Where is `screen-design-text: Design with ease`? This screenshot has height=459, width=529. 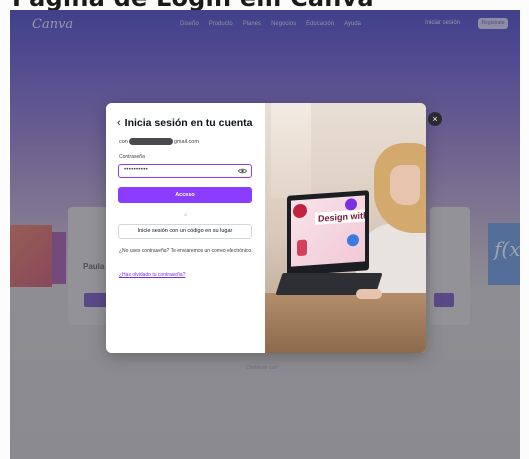
screen-design-text: Design with ease is located at coordinates (340, 216).